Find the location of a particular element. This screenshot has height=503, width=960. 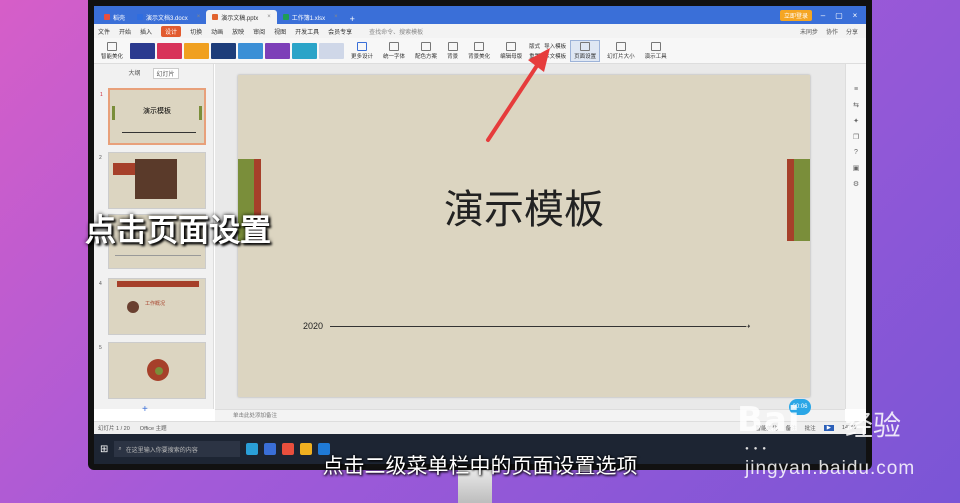

menu-insert: 插入 is located at coordinates (146, 31).